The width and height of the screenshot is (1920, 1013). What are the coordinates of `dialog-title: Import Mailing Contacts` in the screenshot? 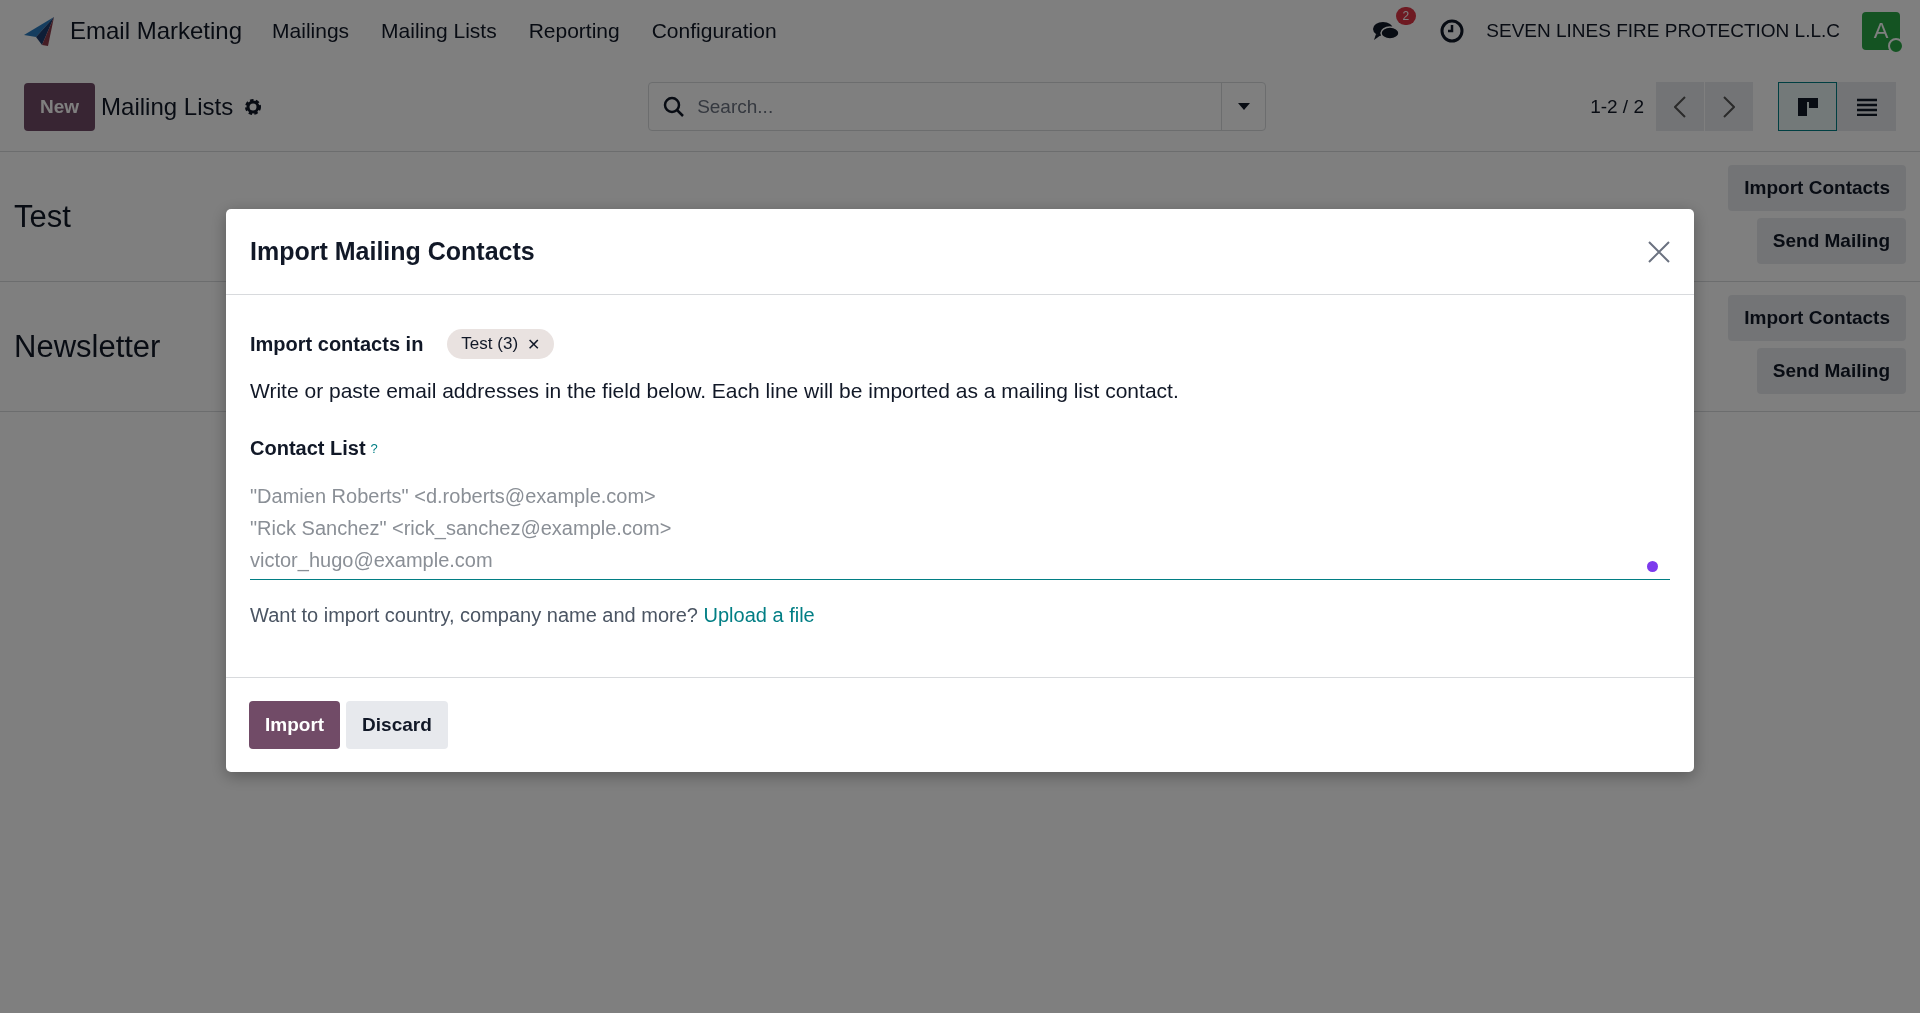 It's located at (393, 251).